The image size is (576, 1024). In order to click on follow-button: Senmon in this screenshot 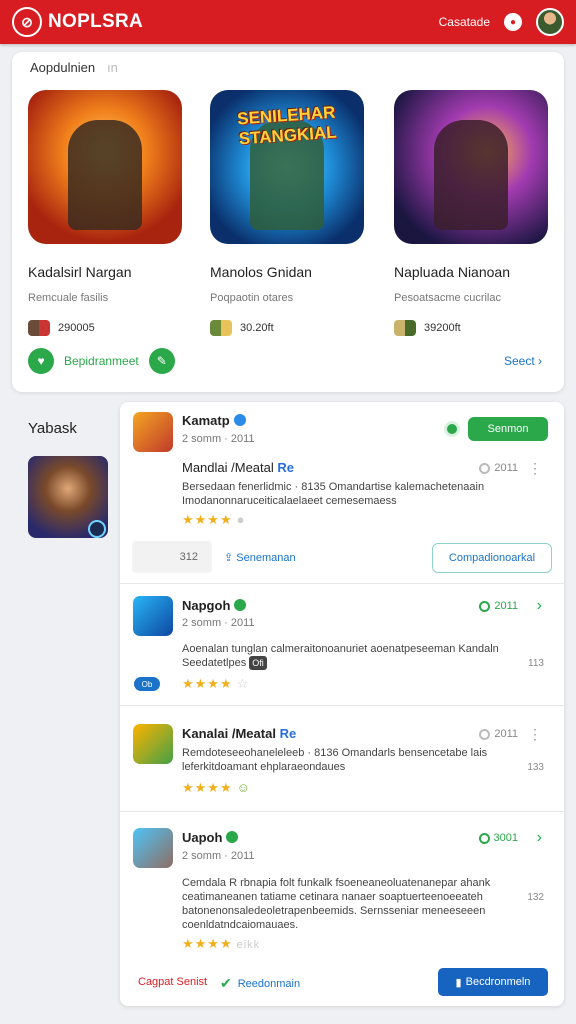, I will do `click(508, 429)`.